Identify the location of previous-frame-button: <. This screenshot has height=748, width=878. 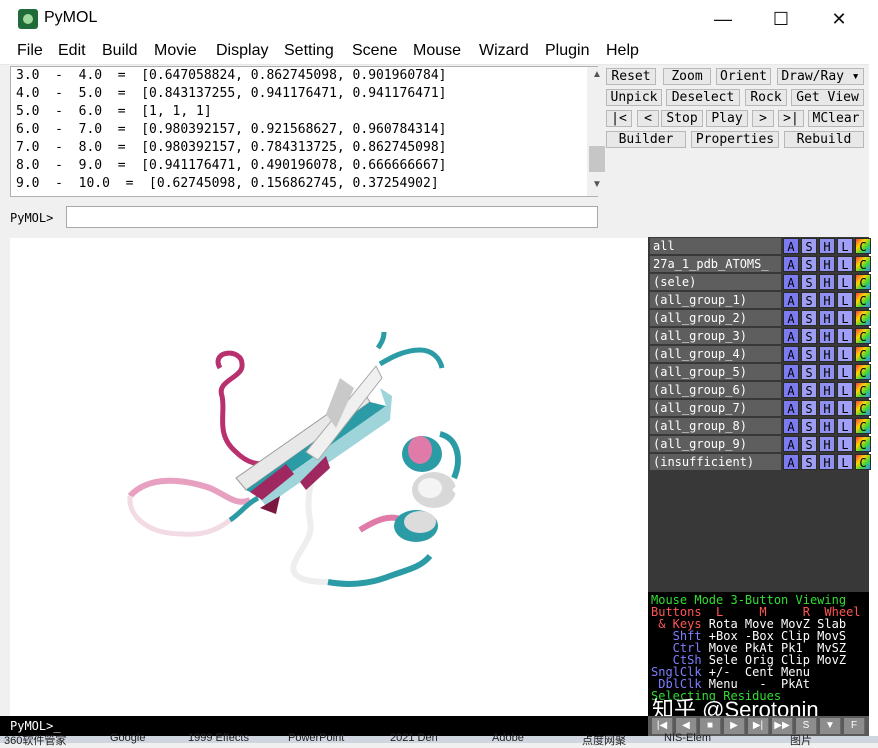
(648, 118).